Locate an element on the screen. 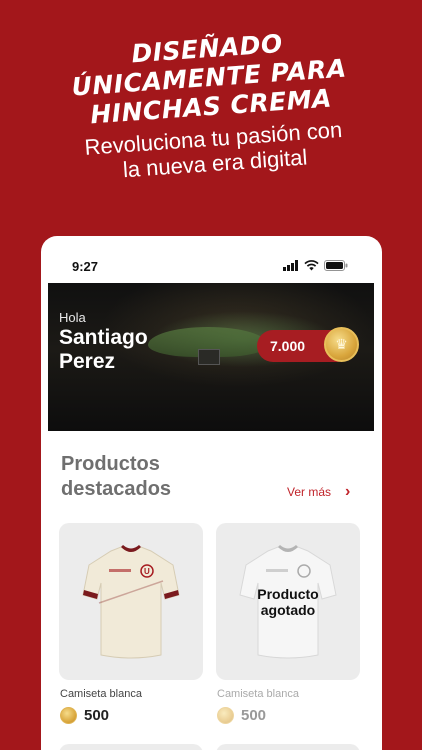 Image resolution: width=422 pixels, height=750 pixels. chevron-right-icon: › is located at coordinates (348, 491).